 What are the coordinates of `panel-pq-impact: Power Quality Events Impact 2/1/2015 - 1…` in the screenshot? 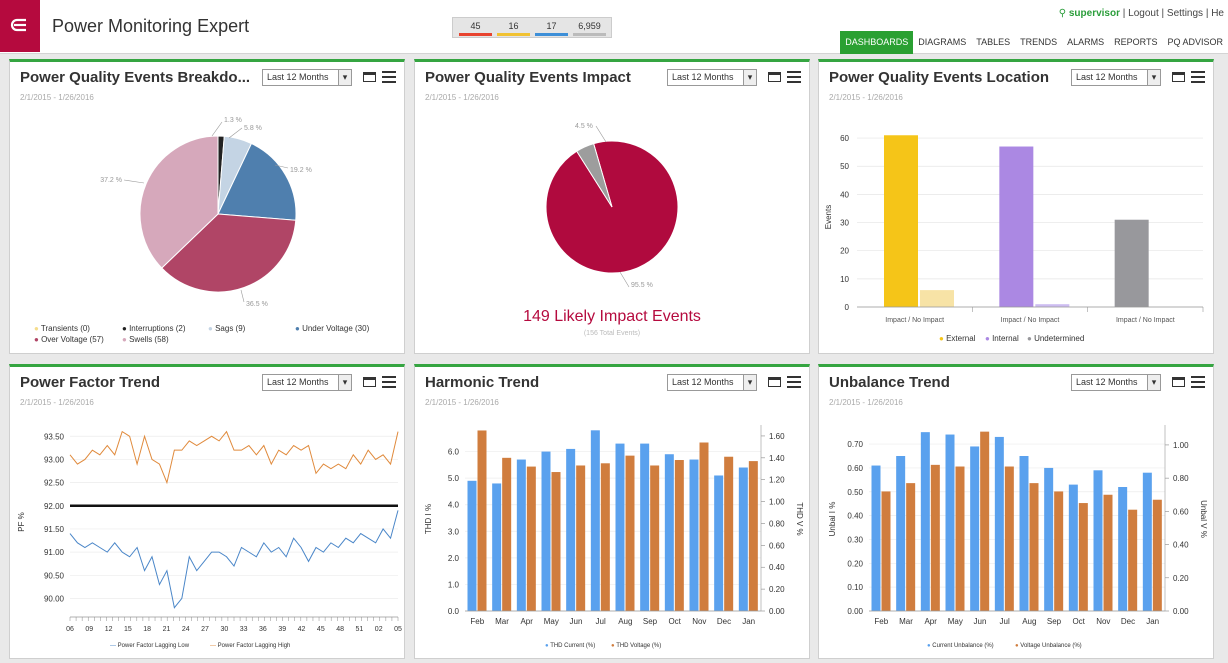 It's located at (612, 206).